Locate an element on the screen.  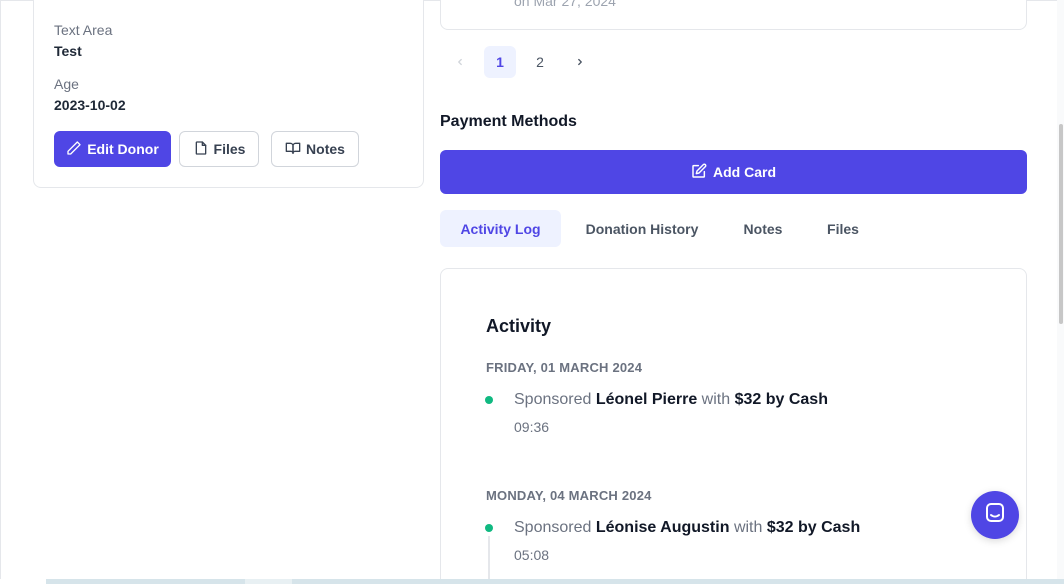
field-label-text-area: Text Area is located at coordinates (83, 30).